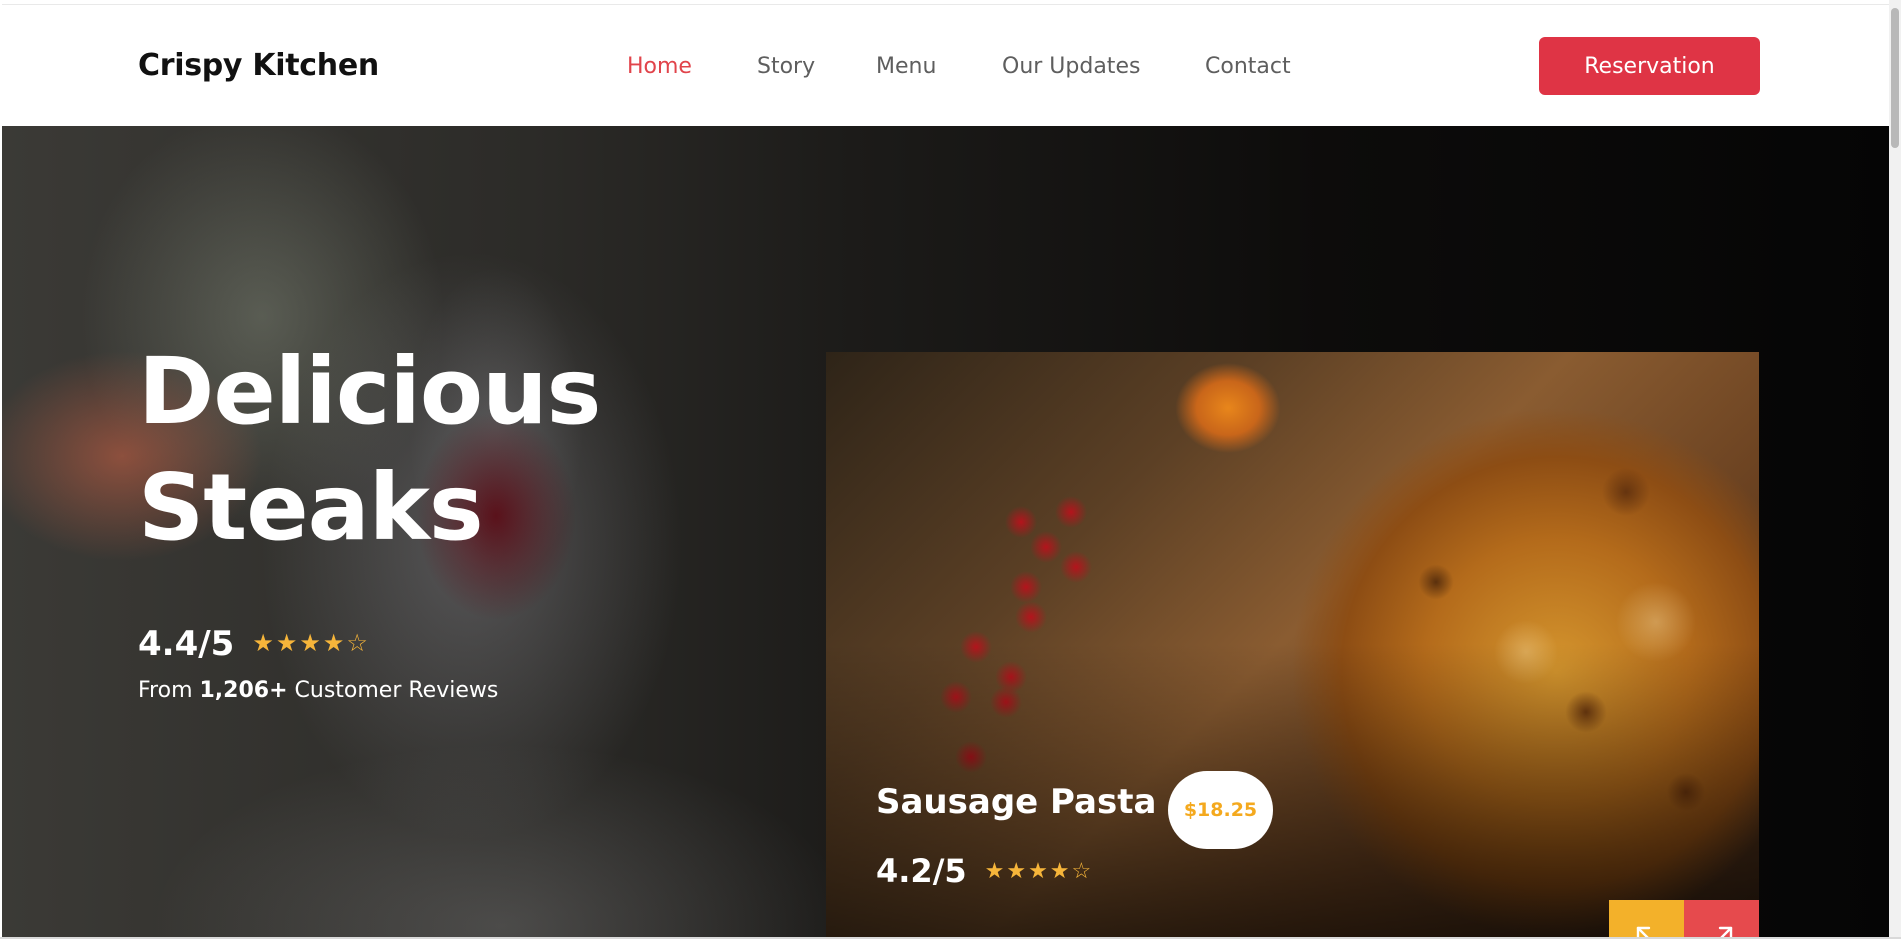 The width and height of the screenshot is (1901, 939). What do you see at coordinates (169, 690) in the screenshot?
I see `reviews-prefix: From` at bounding box center [169, 690].